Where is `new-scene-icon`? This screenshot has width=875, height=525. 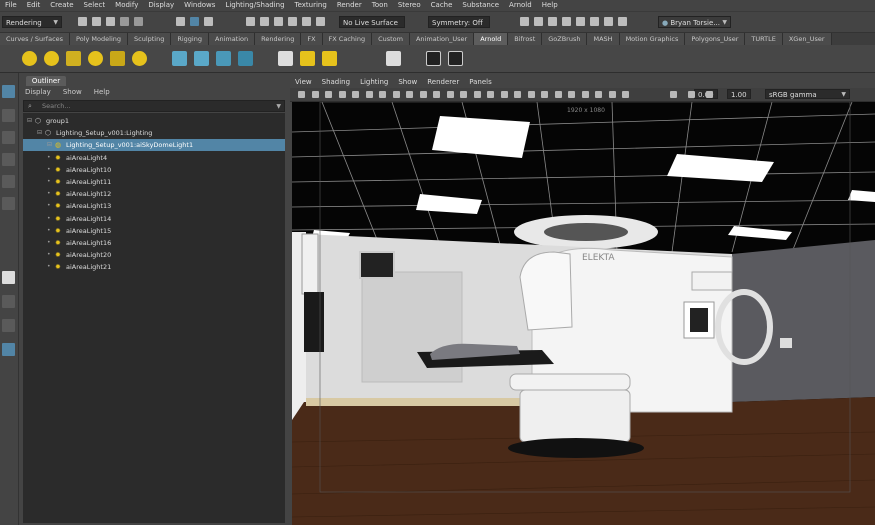
new-scene-icon is located at coordinates (82, 21).